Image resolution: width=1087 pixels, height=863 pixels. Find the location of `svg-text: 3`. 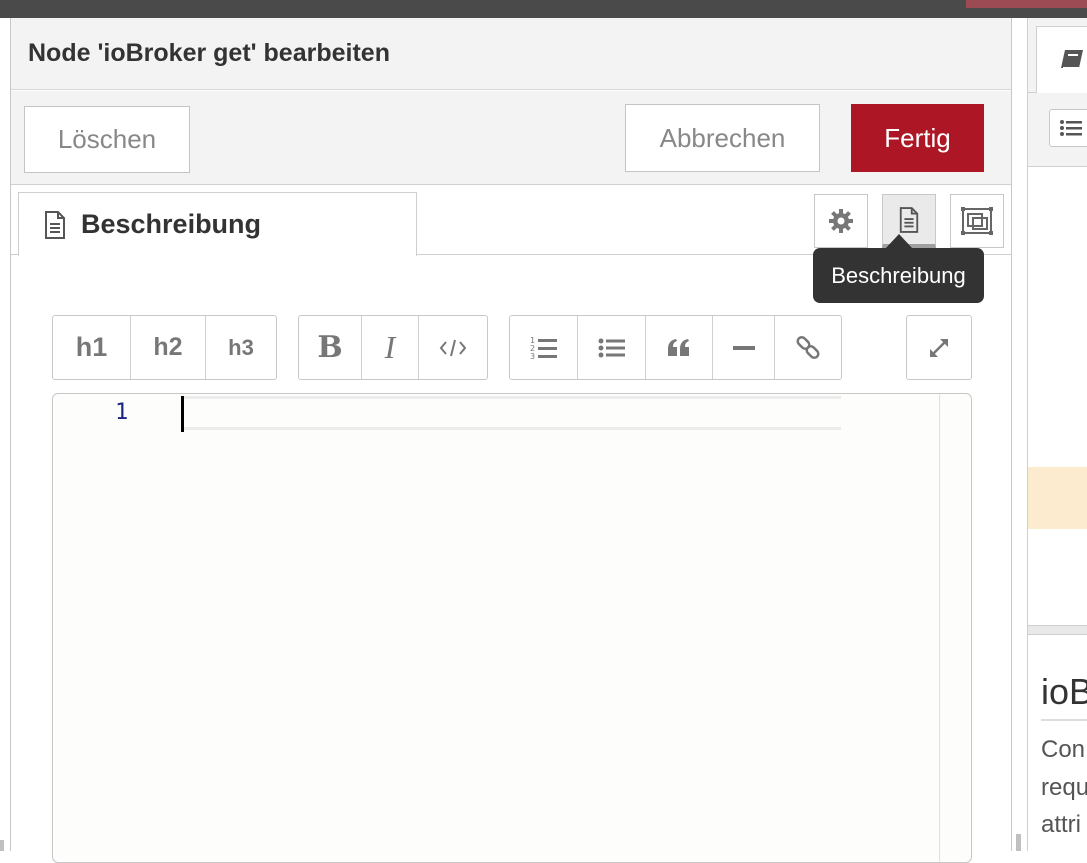

svg-text: 3 is located at coordinates (532, 356).